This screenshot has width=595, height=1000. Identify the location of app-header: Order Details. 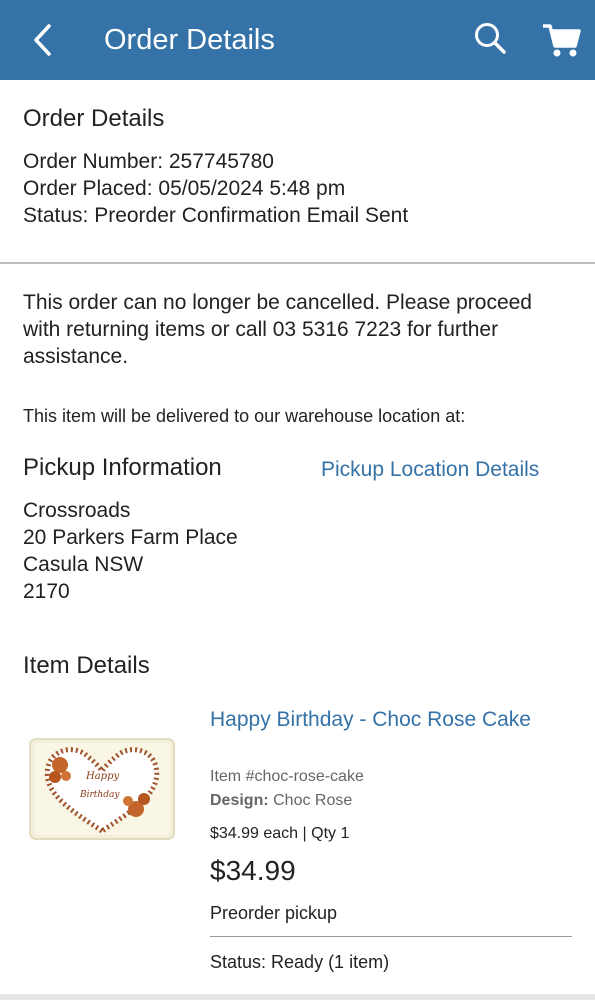
(297, 40).